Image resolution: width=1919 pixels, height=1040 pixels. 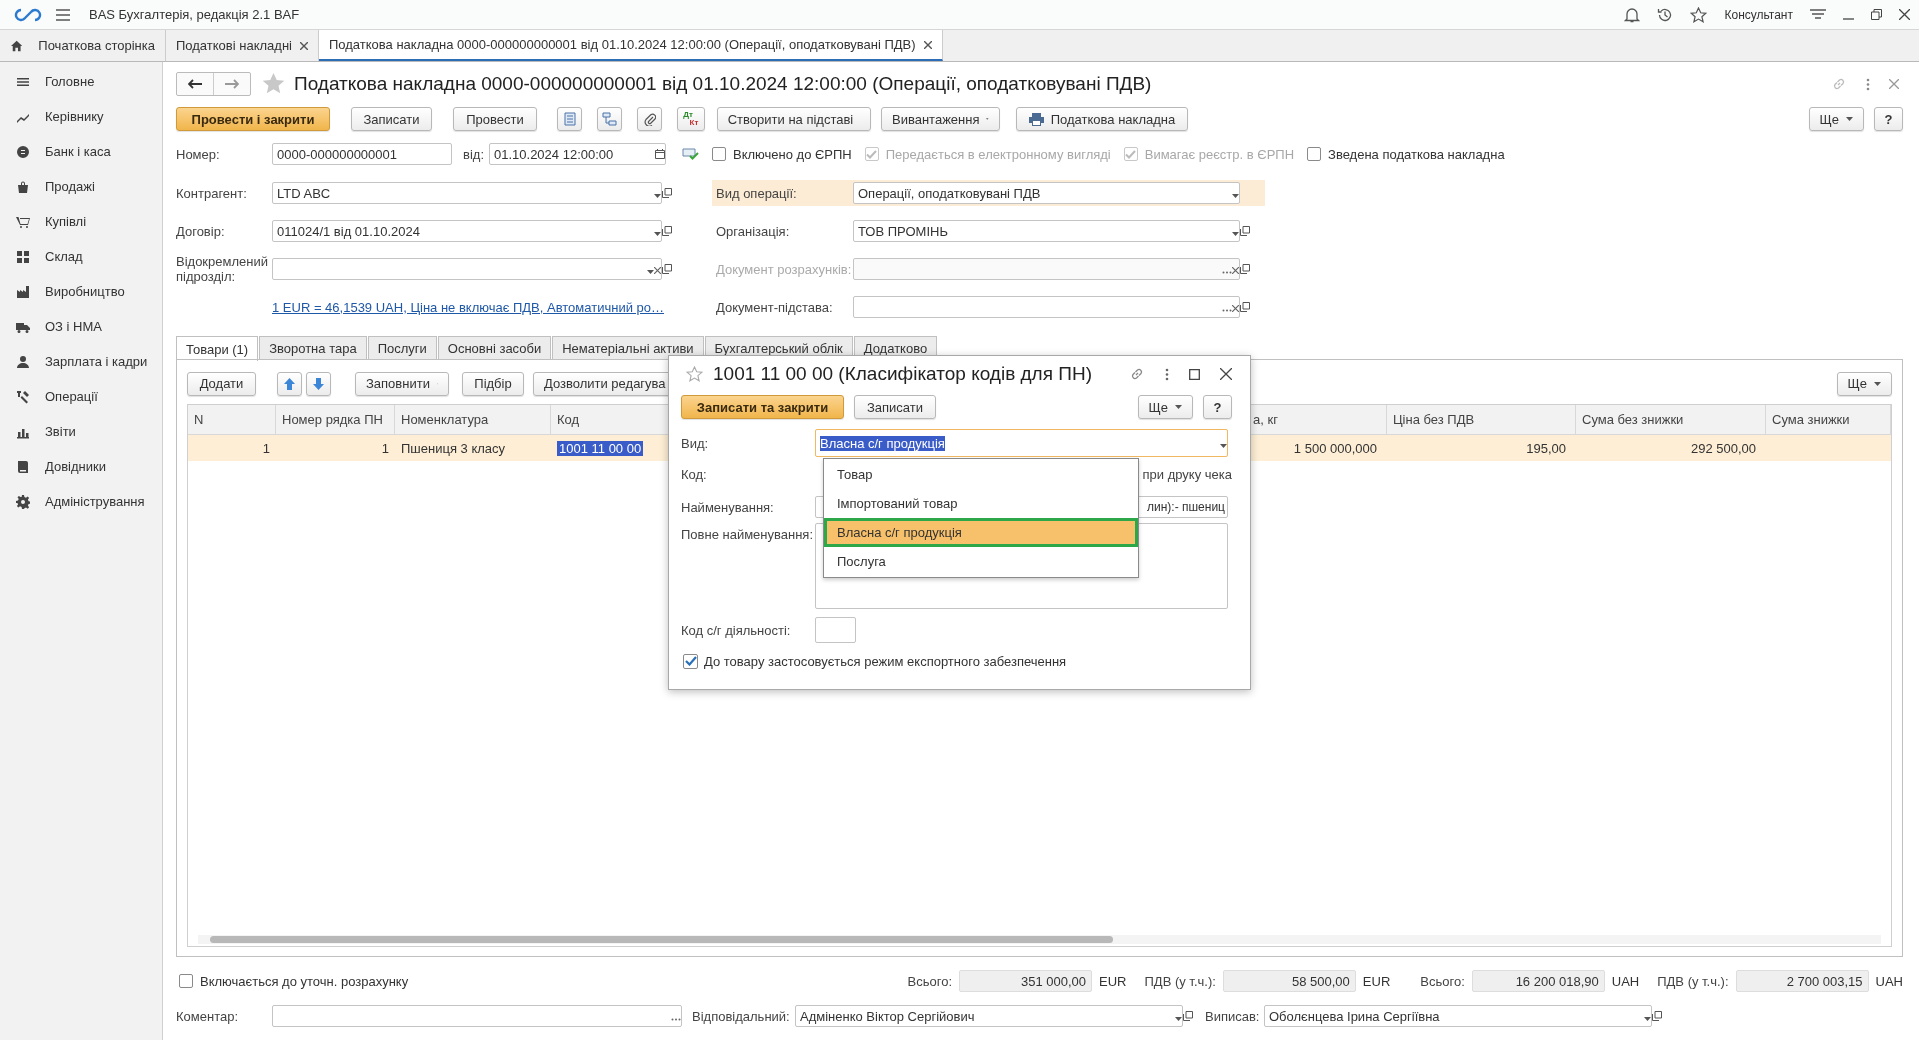 I want to click on field-label: Документ розрахунків:, so click(x=784, y=269).